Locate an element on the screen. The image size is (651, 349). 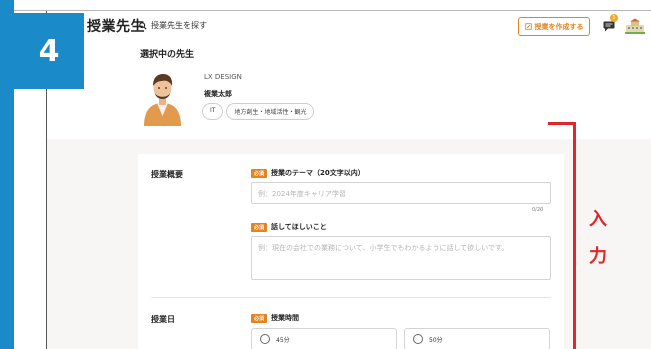
teacher-company: LX DESIGN is located at coordinates (223, 77).